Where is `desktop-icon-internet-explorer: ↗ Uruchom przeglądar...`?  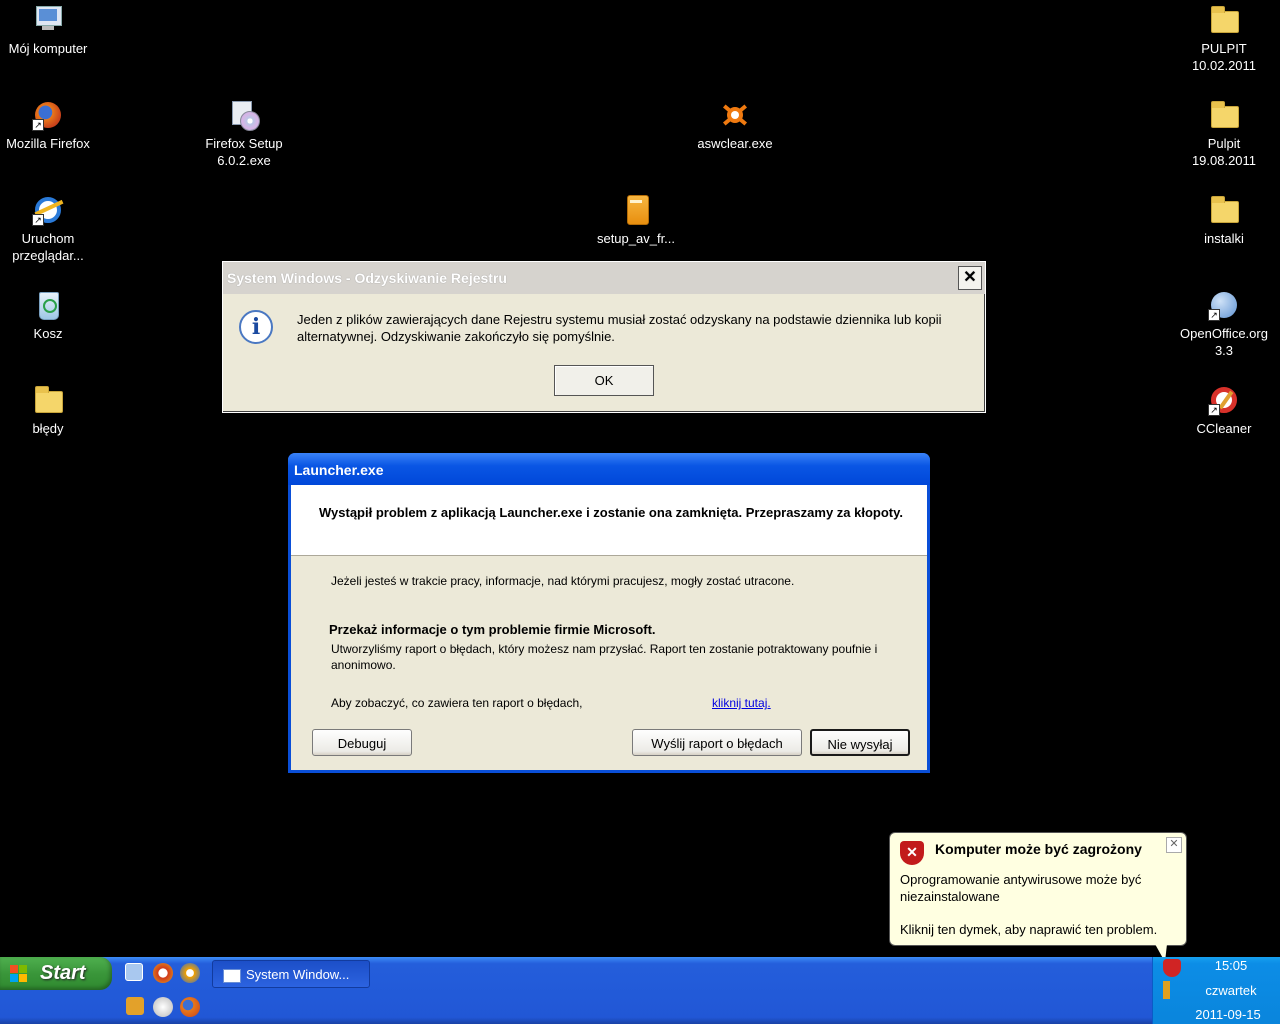 desktop-icon-internet-explorer: ↗ Uruchom przeglądar... is located at coordinates (48, 229).